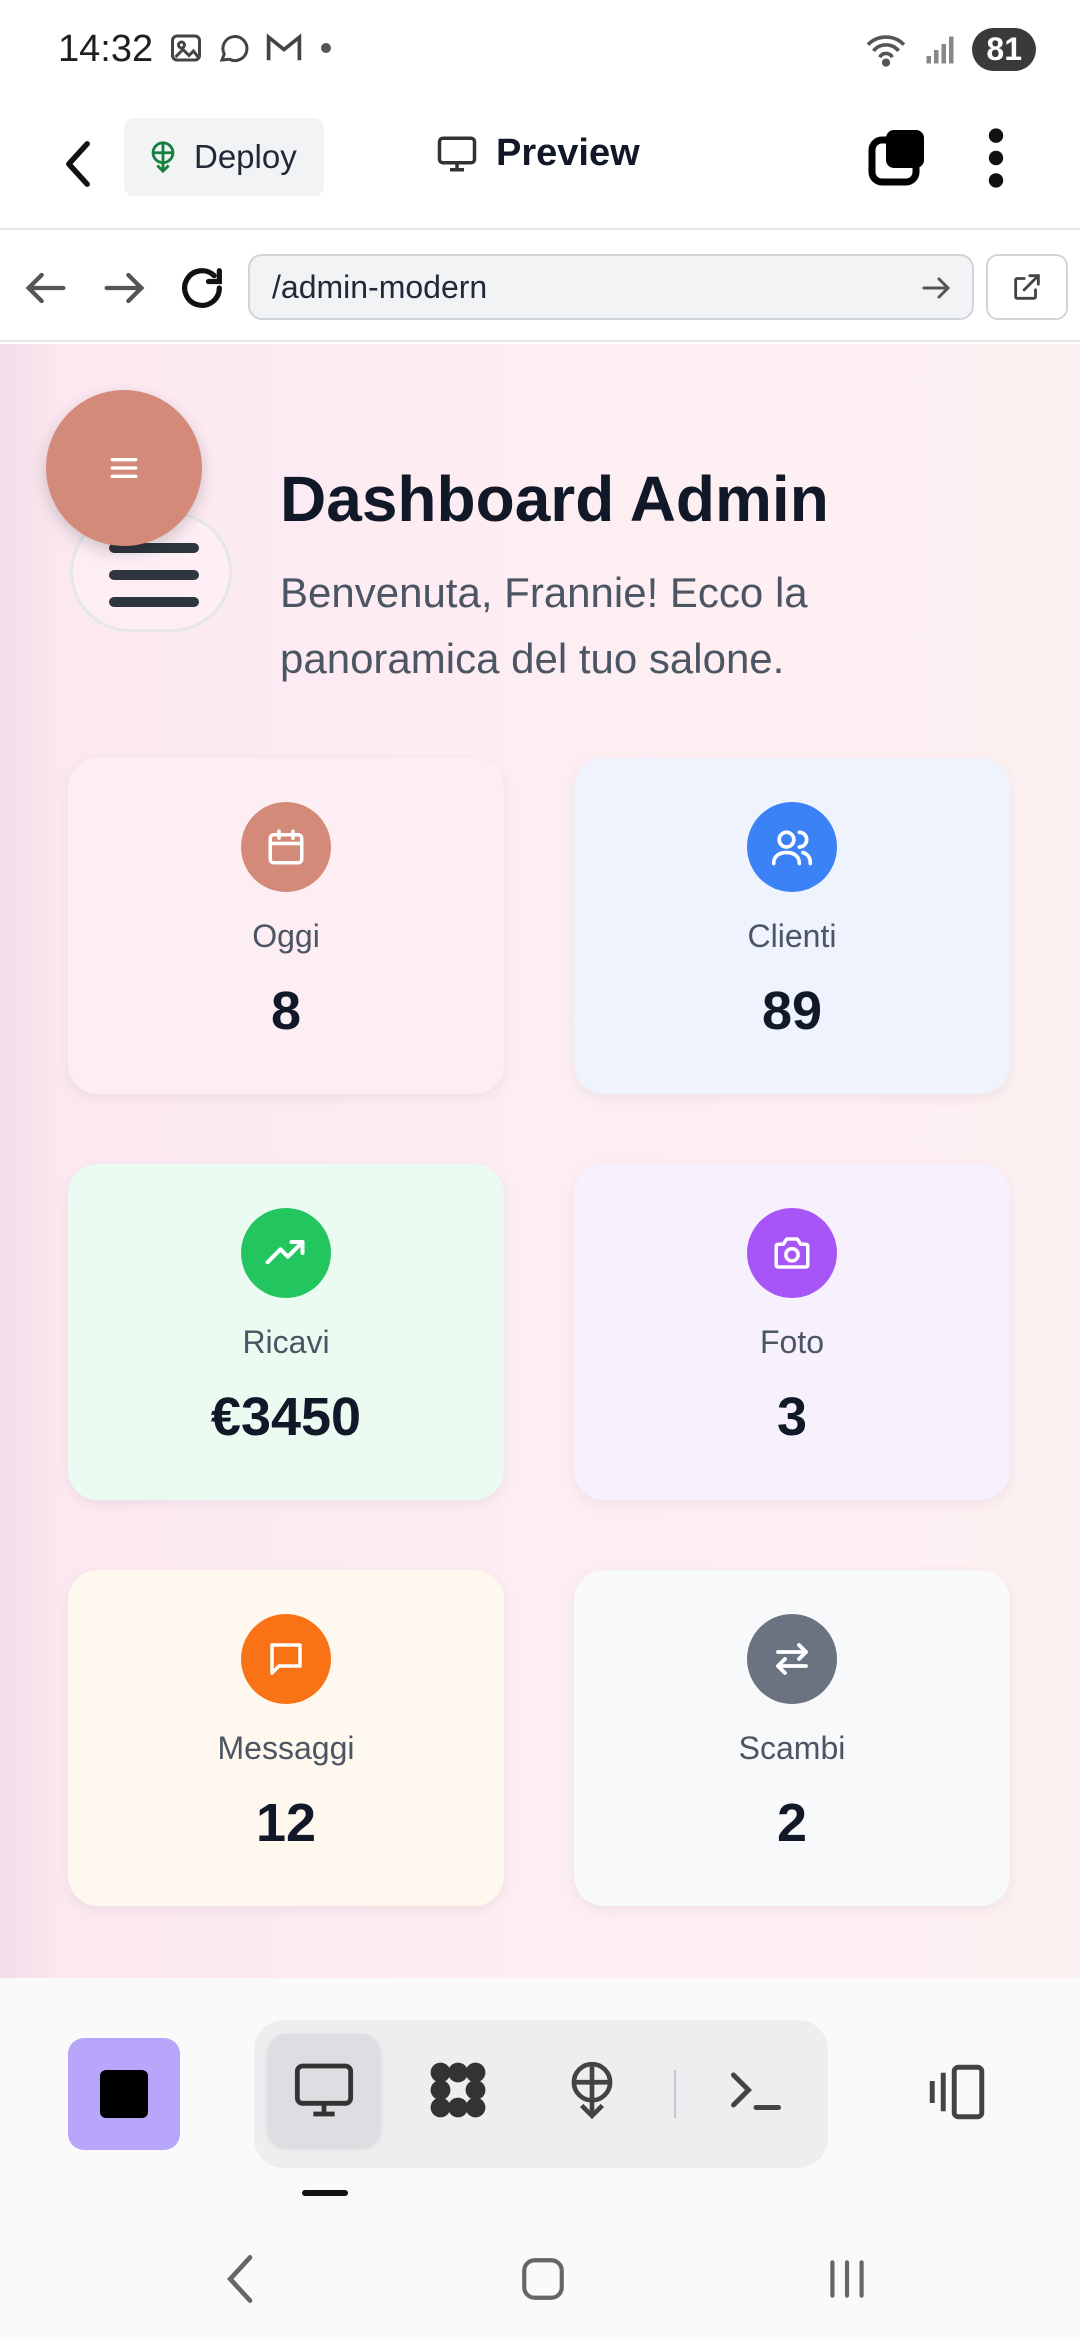 Image resolution: width=1080 pixels, height=2340 pixels. What do you see at coordinates (286, 1823) in the screenshot?
I see `stat-value: 12` at bounding box center [286, 1823].